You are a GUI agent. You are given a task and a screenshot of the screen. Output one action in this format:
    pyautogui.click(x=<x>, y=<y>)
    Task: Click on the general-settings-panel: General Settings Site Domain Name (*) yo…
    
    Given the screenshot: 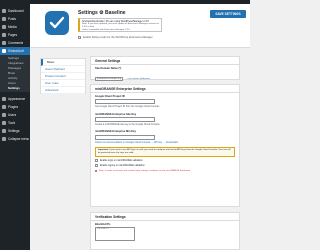 What is the action you would take?
    pyautogui.click(x=165, y=73)
    